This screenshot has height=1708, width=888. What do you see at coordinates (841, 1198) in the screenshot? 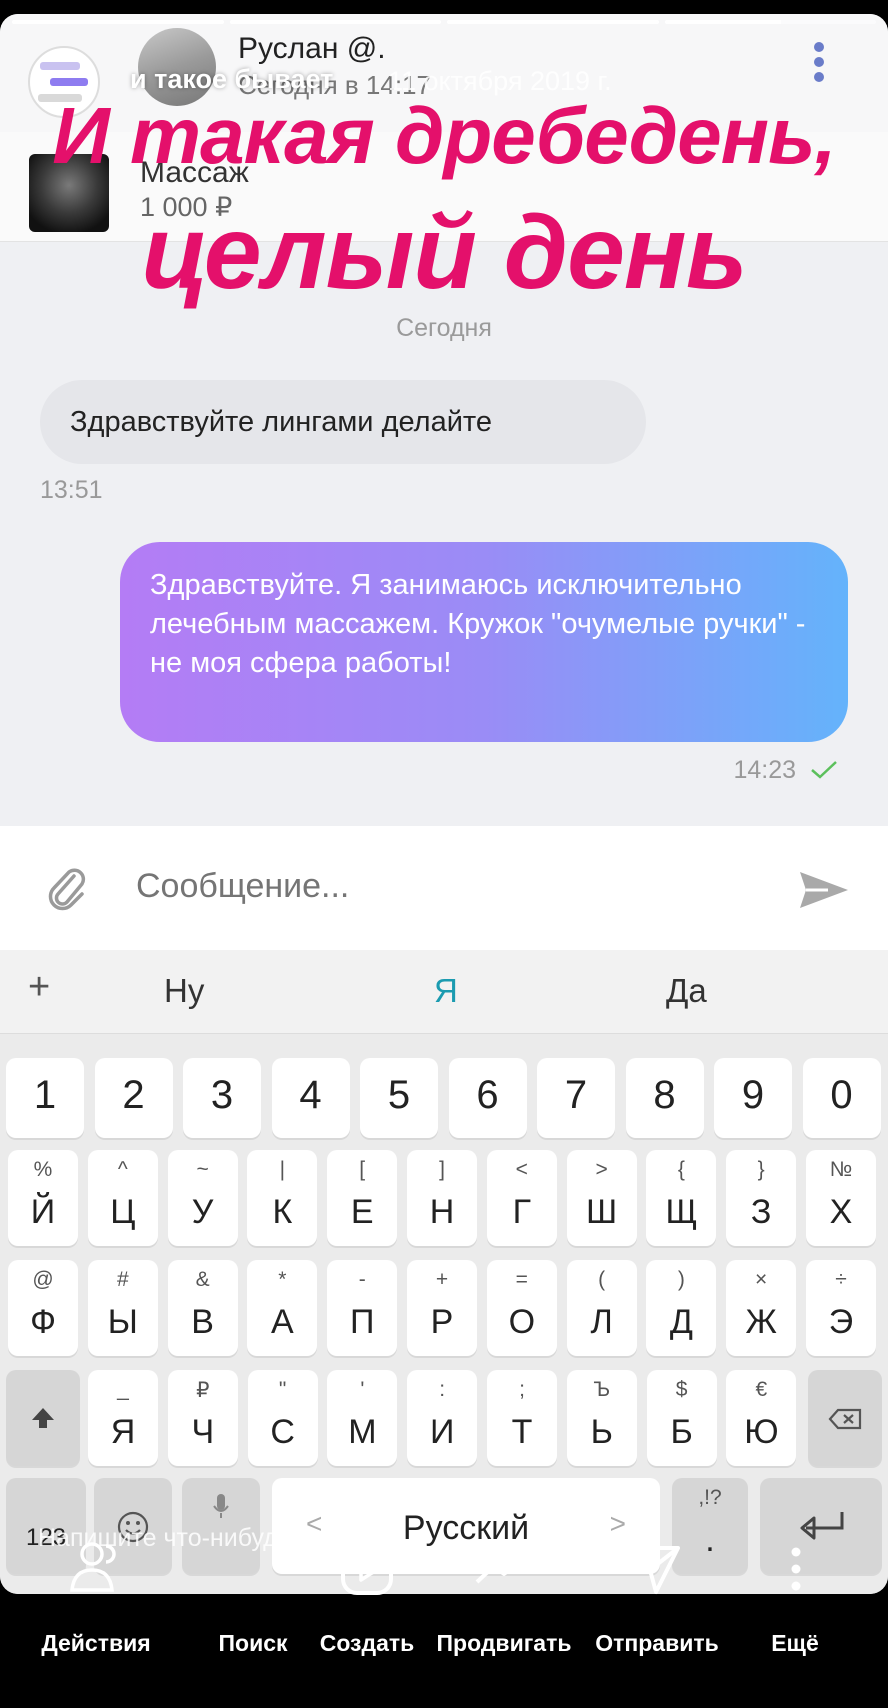
I see `key-row1: № Х` at bounding box center [841, 1198].